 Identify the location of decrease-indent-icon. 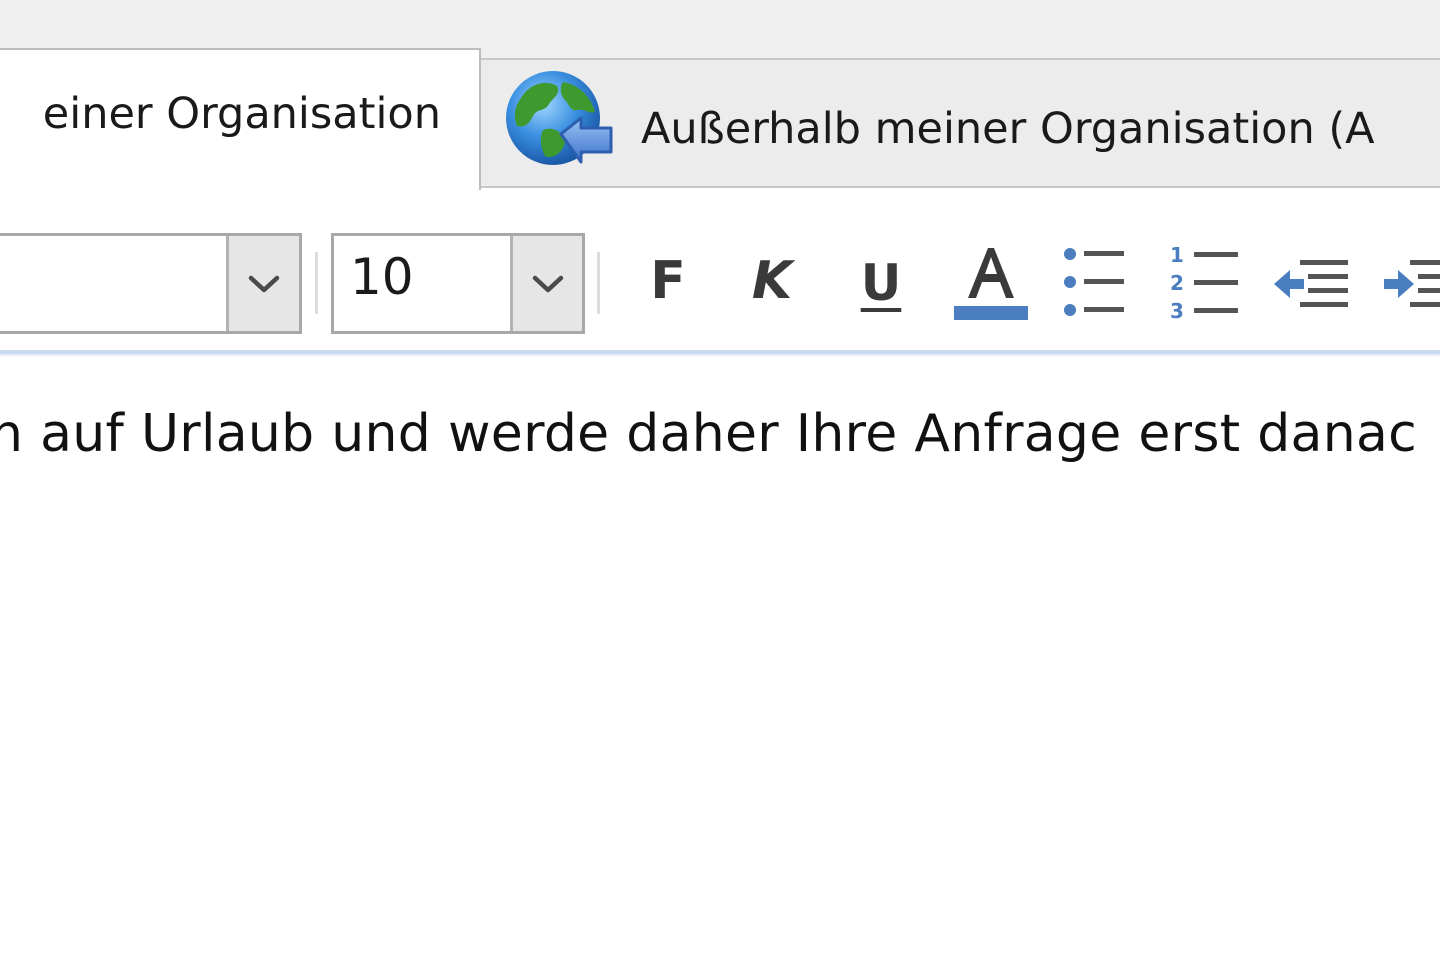
(1311, 283).